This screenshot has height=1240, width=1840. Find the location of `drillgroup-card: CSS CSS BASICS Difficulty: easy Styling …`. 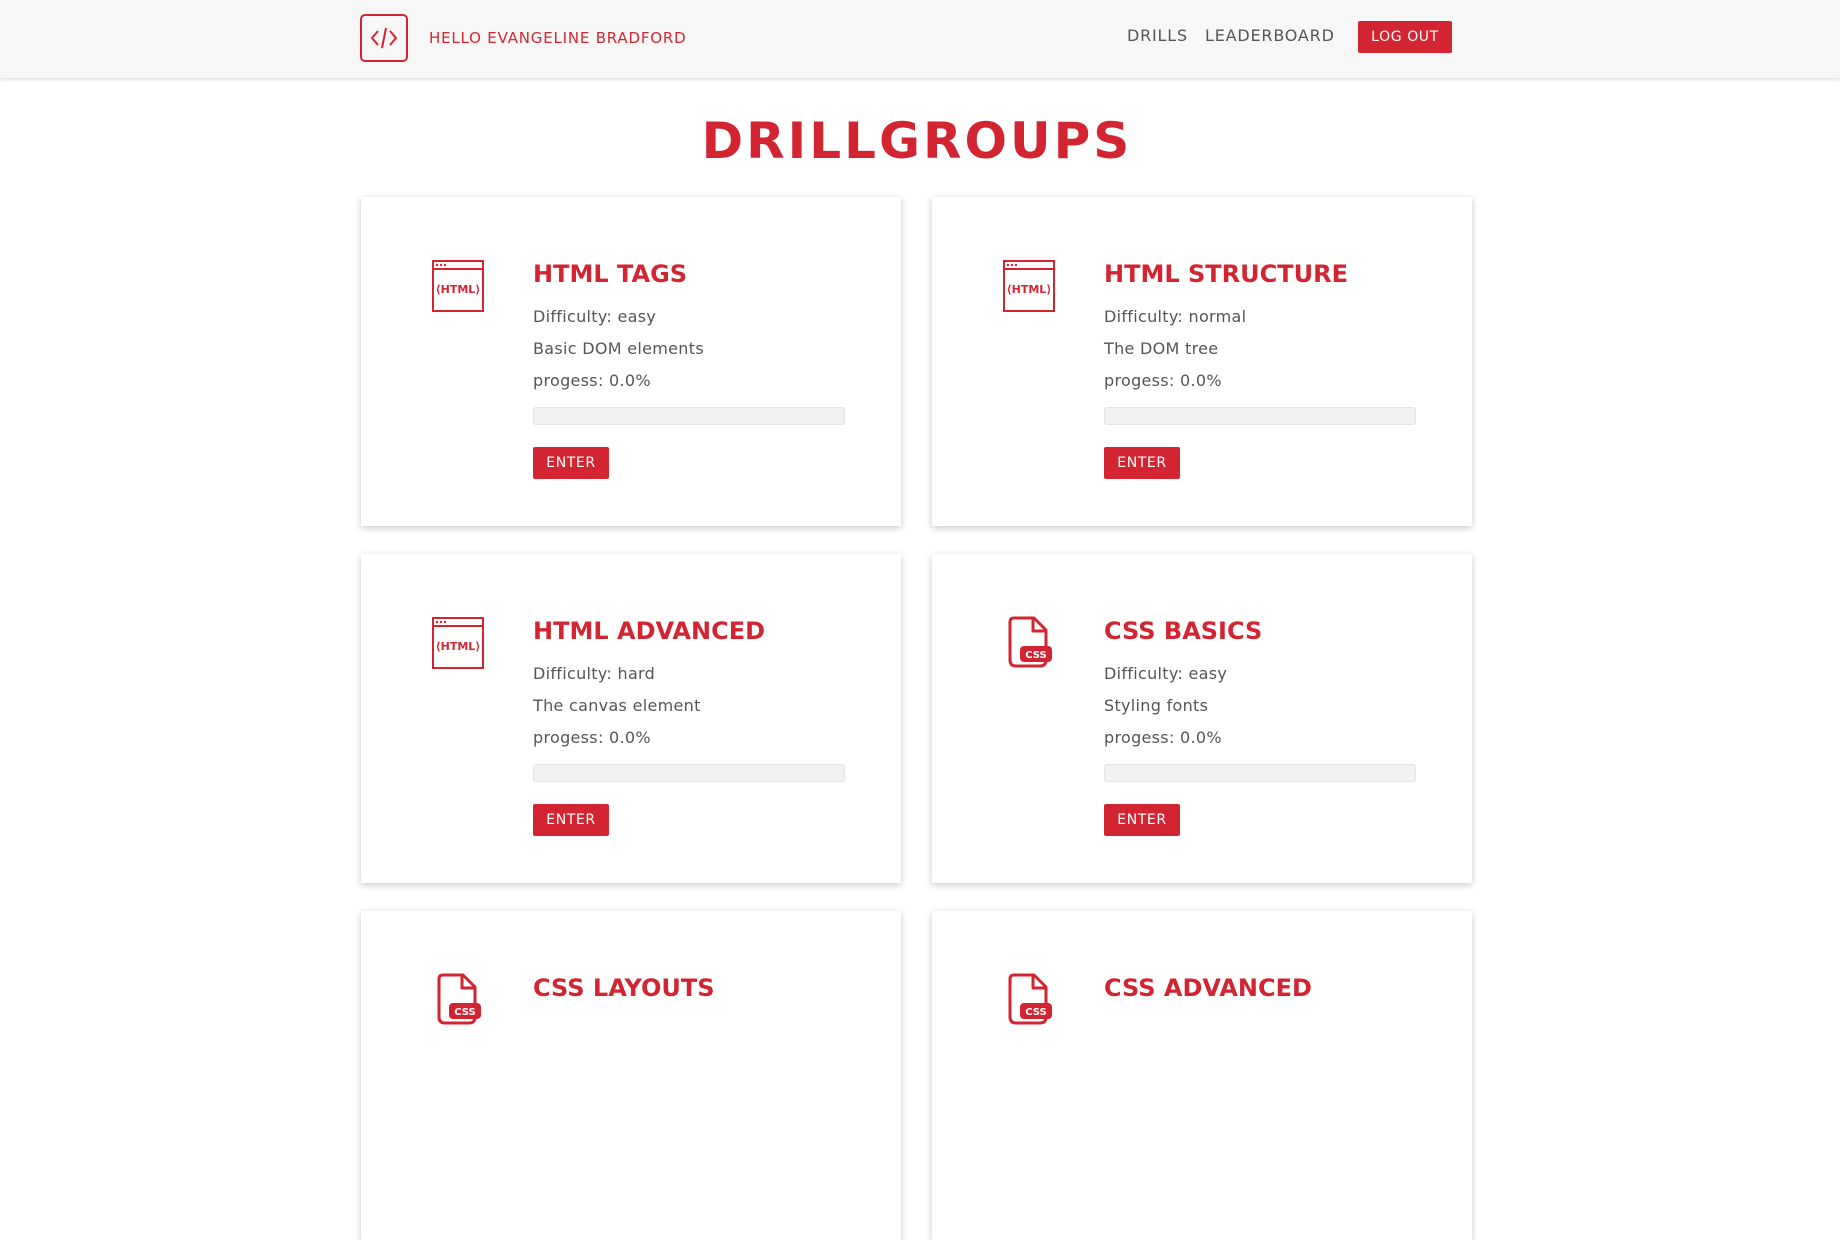

drillgroup-card: CSS CSS BASICS Difficulty: easy Styling … is located at coordinates (1202, 718).